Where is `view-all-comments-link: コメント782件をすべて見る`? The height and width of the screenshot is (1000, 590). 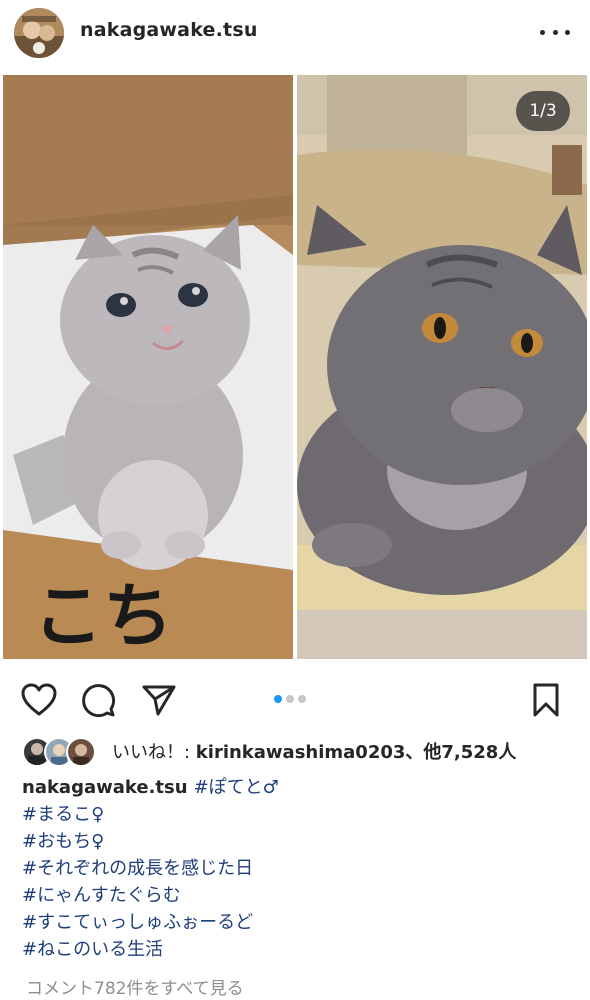
view-all-comments-link: コメント782件をすべて見る is located at coordinates (135, 986).